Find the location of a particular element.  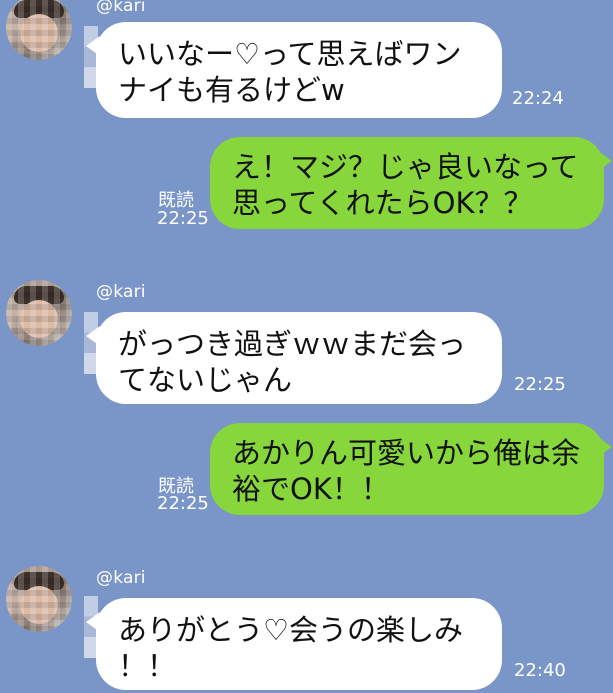

message-bubble-incoming: がっつき過ぎｗｗまだ会っ てないじゃん is located at coordinates (294, 358).